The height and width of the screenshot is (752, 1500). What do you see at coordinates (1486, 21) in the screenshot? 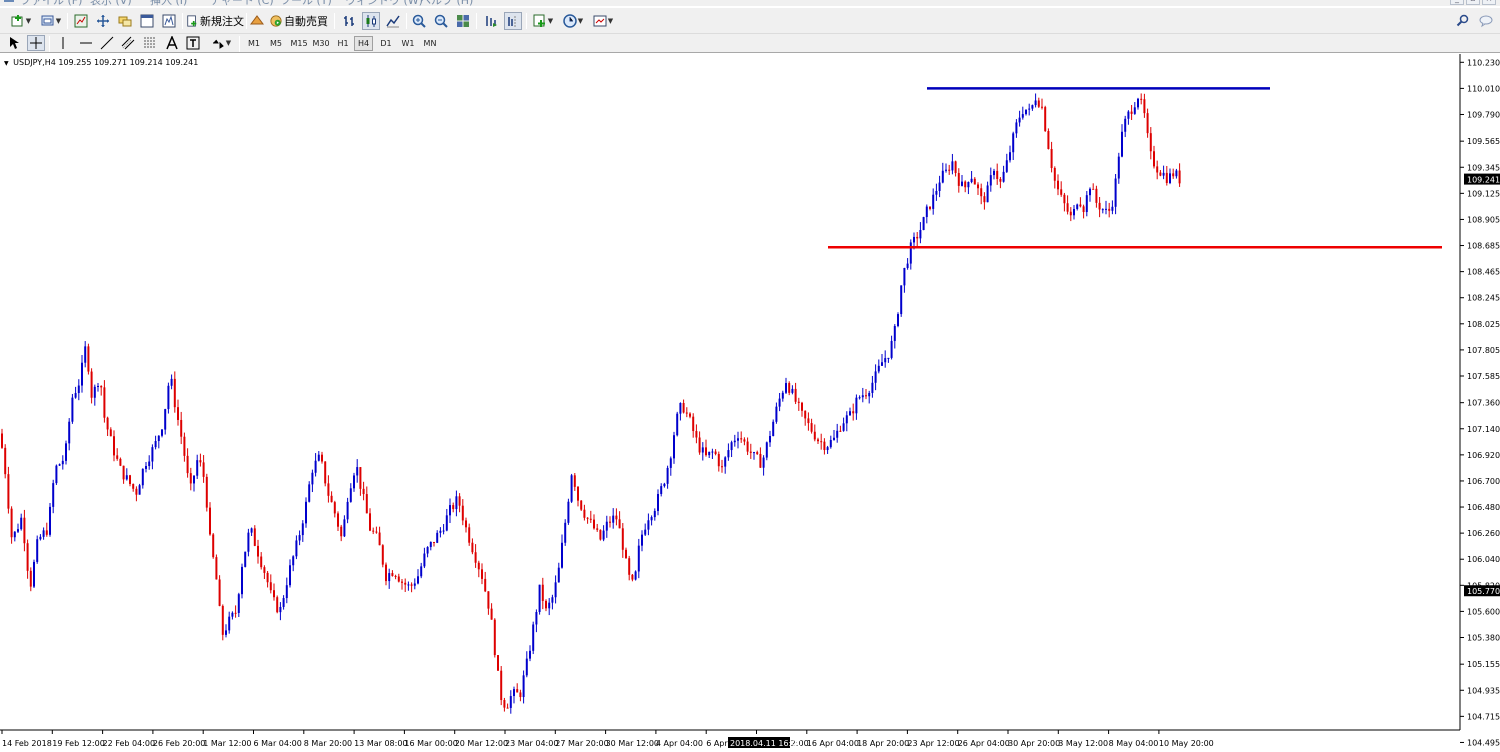
I see `chat-button` at bounding box center [1486, 21].